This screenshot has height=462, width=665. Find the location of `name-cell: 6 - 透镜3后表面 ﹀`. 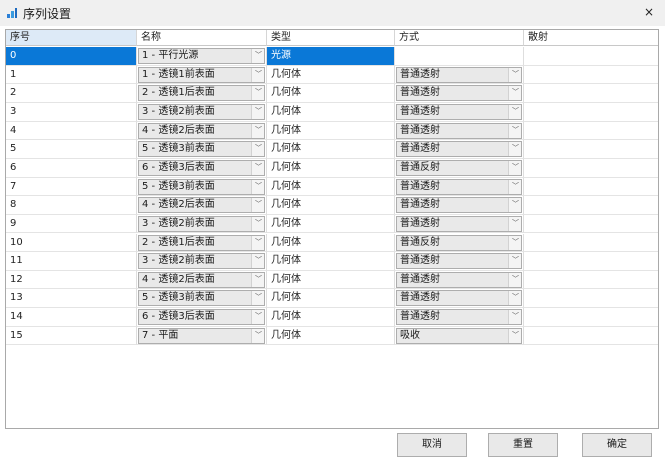

name-cell: 6 - 透镜3后表面 ﹀ is located at coordinates (202, 168).